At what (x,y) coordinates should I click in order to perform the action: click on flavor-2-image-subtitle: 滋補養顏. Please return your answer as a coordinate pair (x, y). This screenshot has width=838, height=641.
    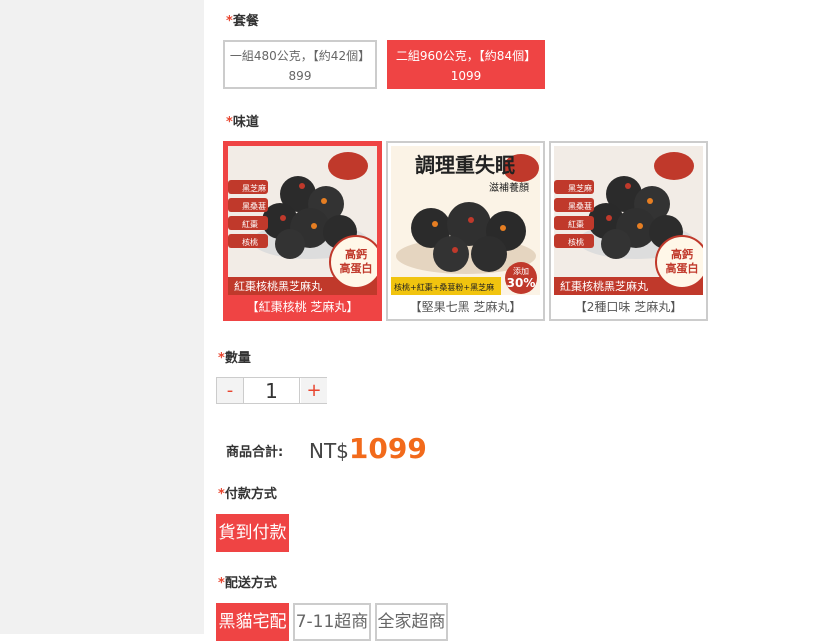
    Looking at the image, I should click on (509, 187).